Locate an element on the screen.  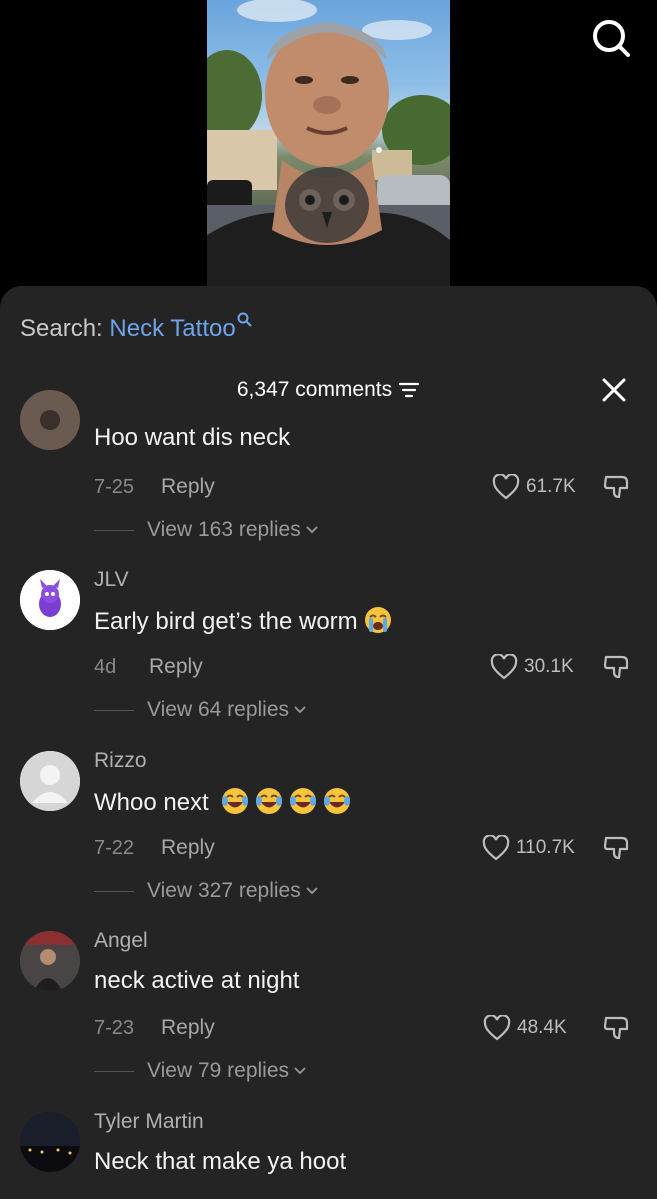
default-avatar-icon is located at coordinates (50, 781).